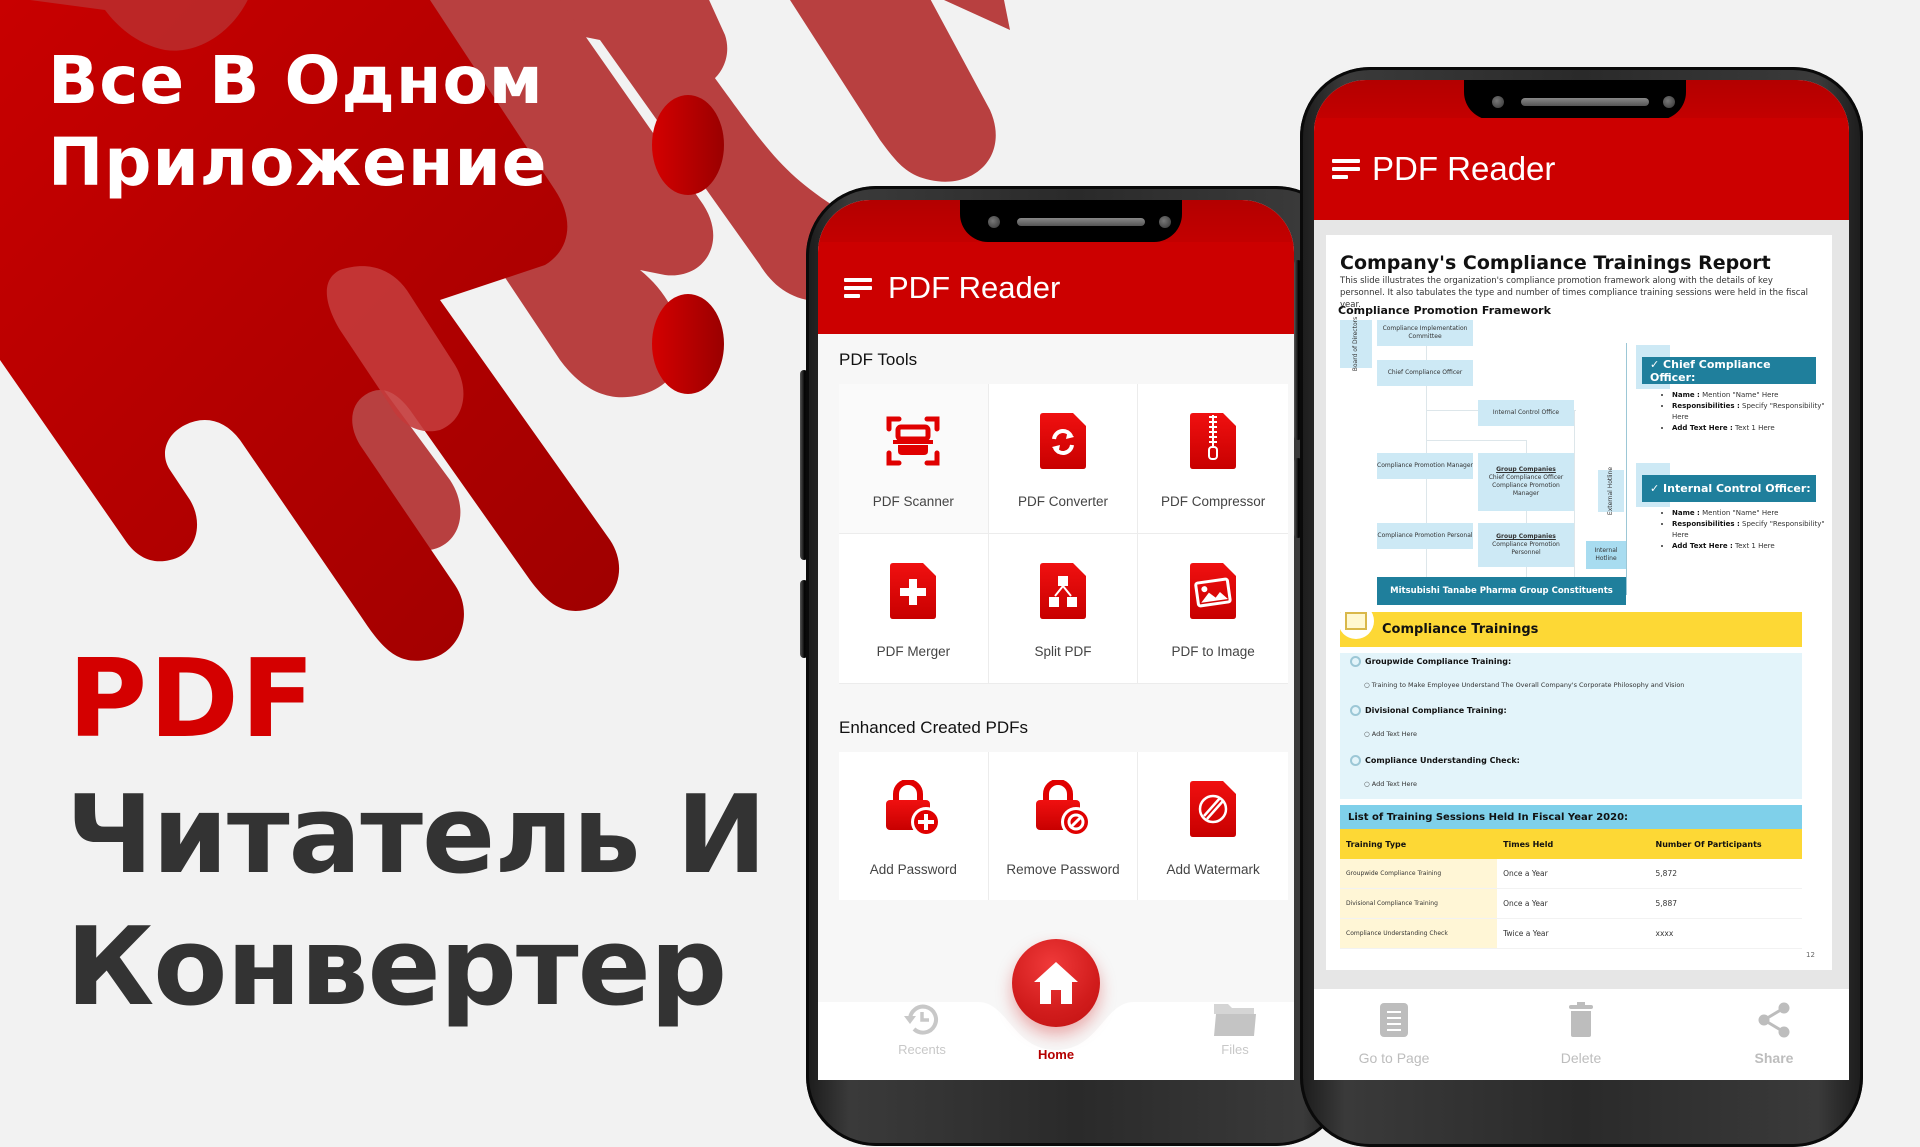  I want to click on trainings-heading: Compliance Trainings, so click(1571, 629).